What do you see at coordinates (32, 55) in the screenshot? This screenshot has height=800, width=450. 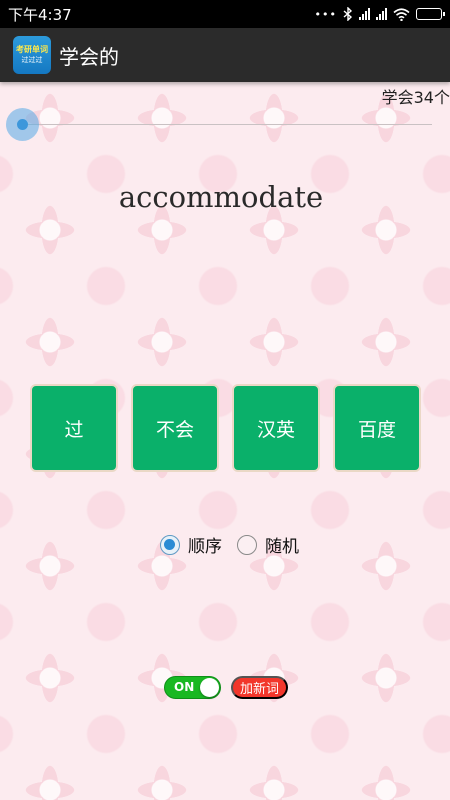 I see `app-logo-icon: 考研单词 过过过` at bounding box center [32, 55].